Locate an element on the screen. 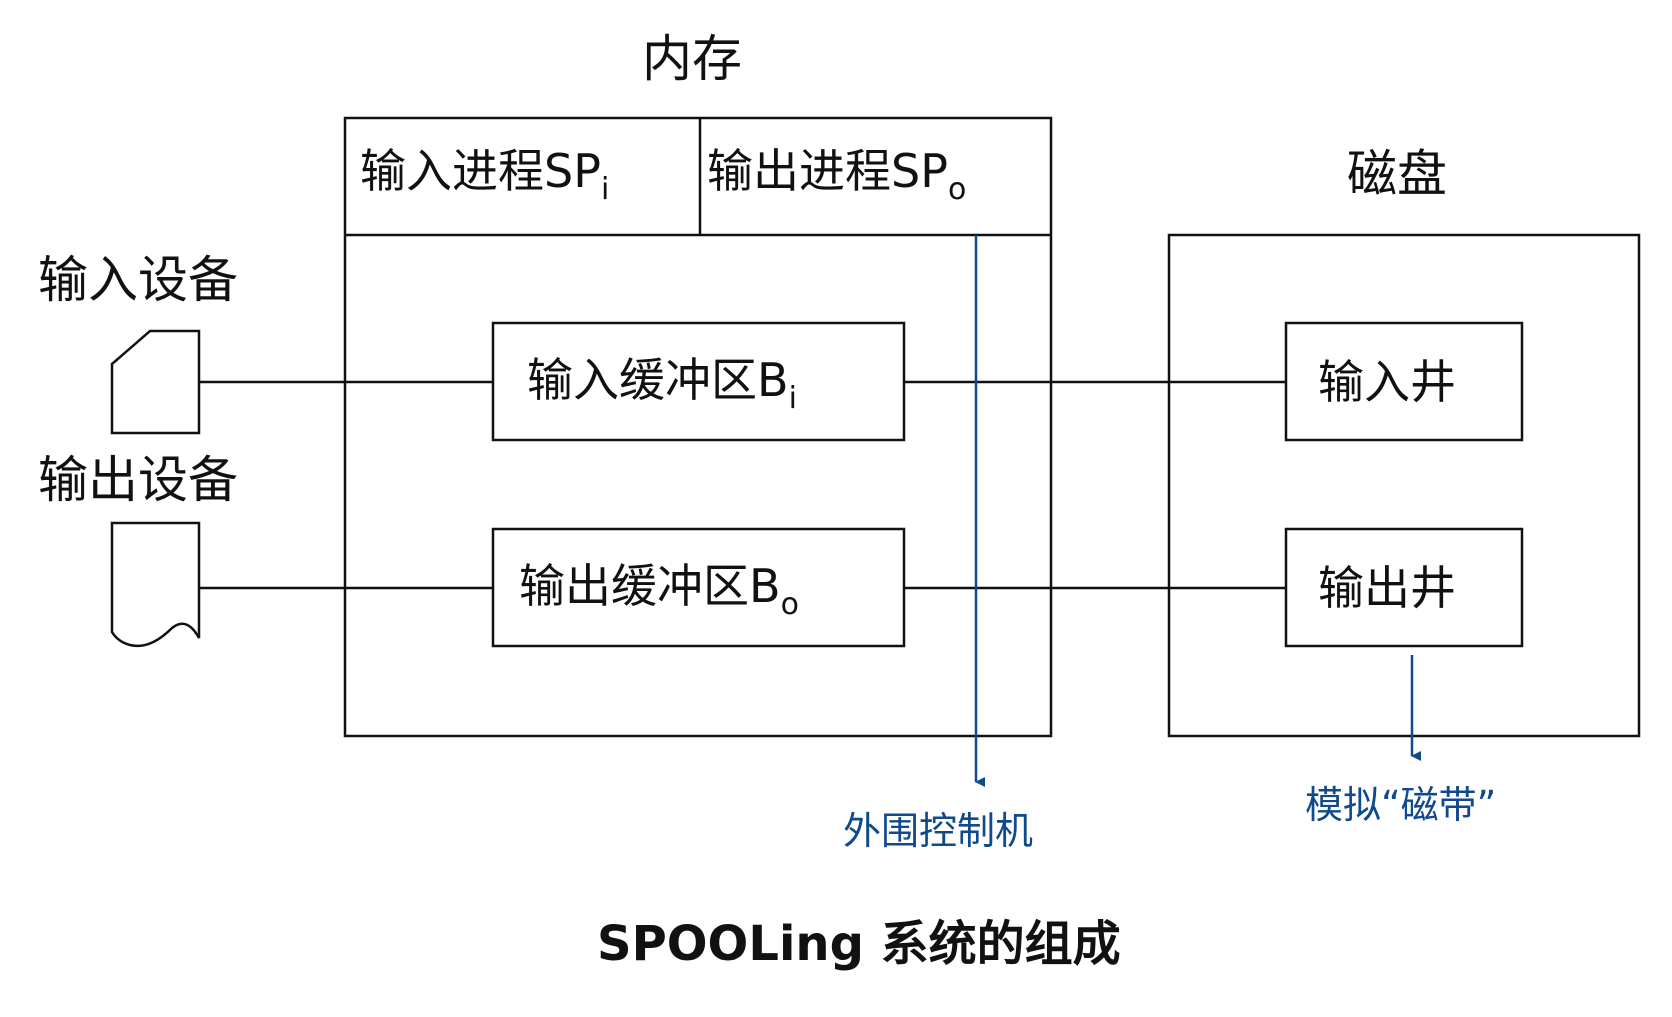 The height and width of the screenshot is (1017, 1672). memory-title: 内存 is located at coordinates (692, 59).